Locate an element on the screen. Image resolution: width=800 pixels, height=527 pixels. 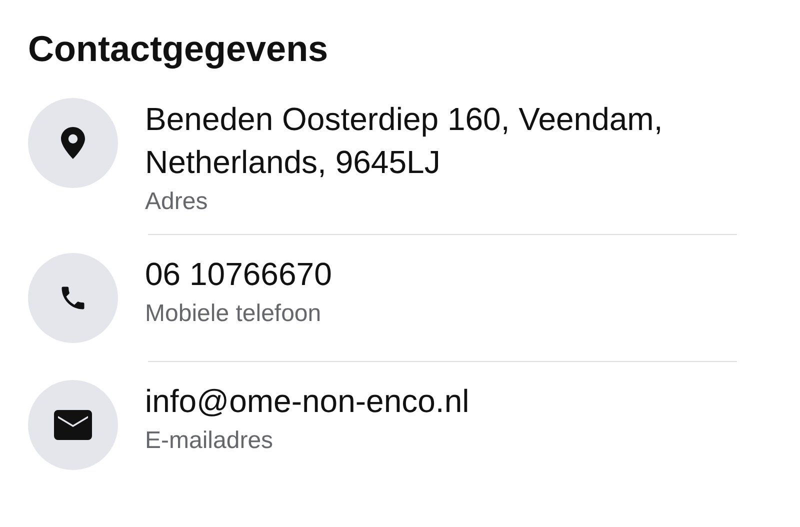
contact-value: 06 10766670 is located at coordinates (239, 274).